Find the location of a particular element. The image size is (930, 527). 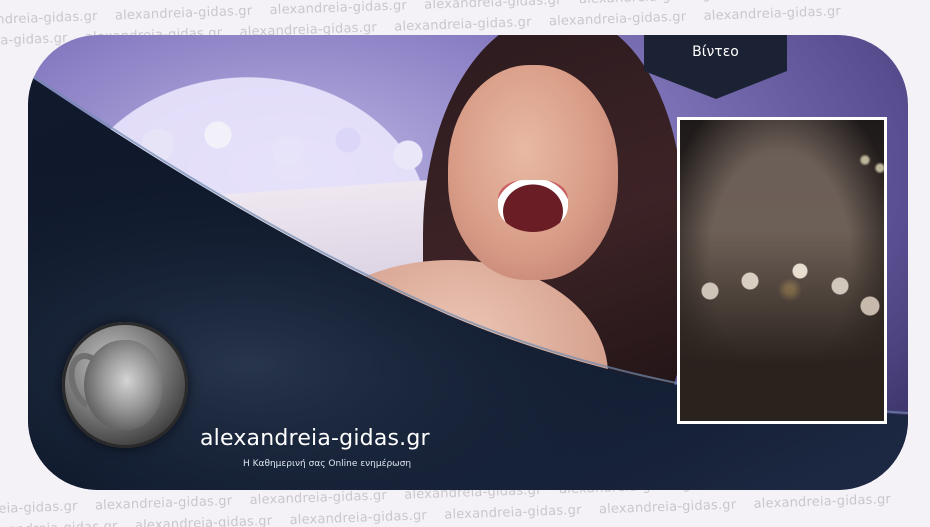

video-thumbnail is located at coordinates (782, 270).